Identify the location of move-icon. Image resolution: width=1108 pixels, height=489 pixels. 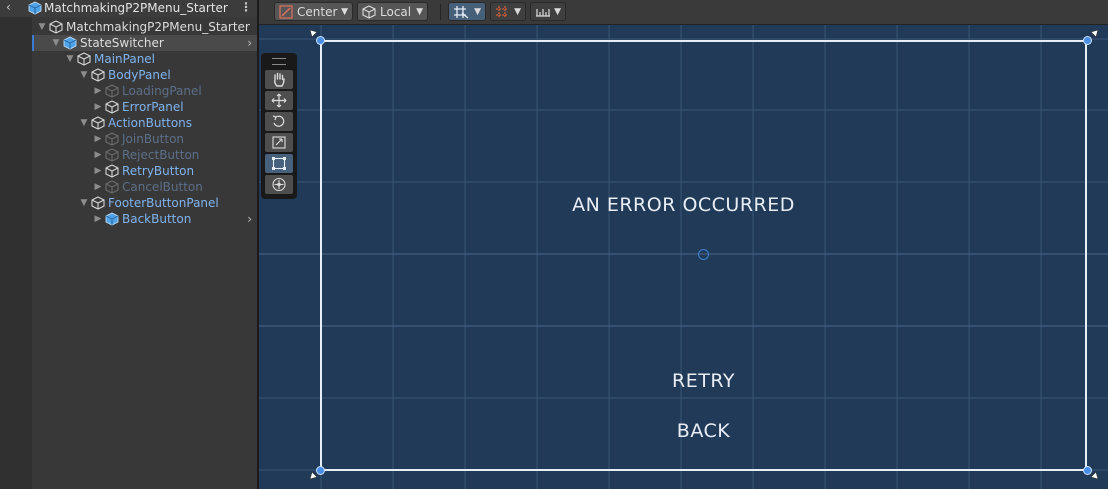
(279, 100).